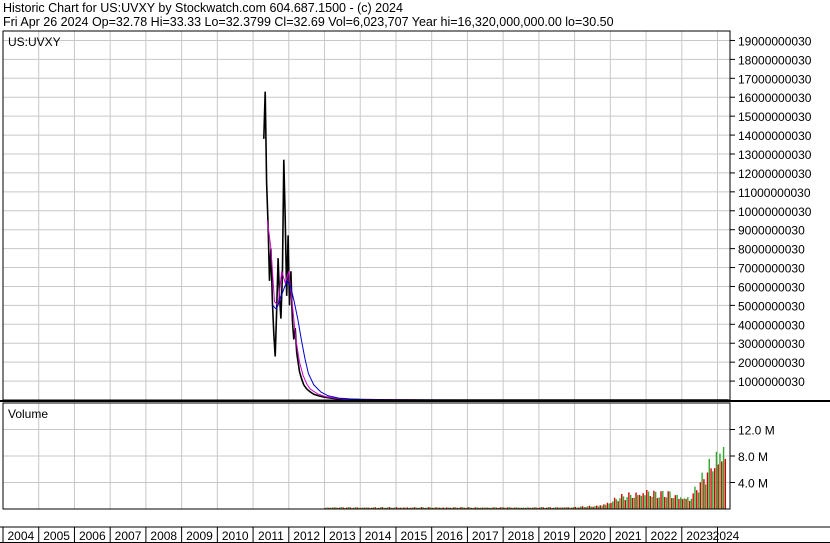 The width and height of the screenshot is (830, 543). What do you see at coordinates (163, 536) in the screenshot?
I see `x-tick-label: 2008` at bounding box center [163, 536].